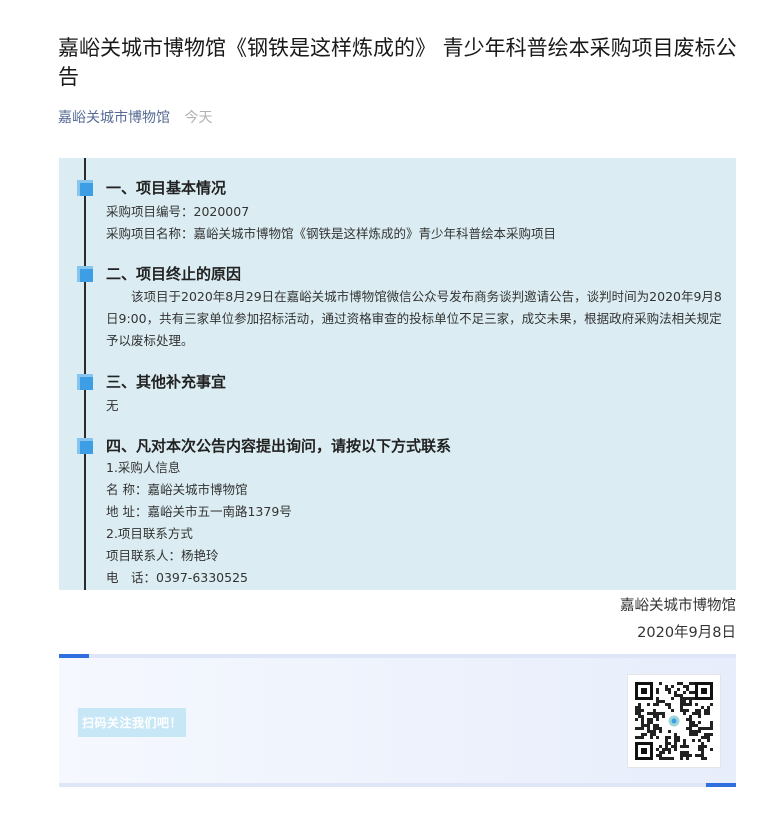 This screenshot has height=822, width=764. I want to click on contact-line: 项目联系人：杨艳玲, so click(162, 555).